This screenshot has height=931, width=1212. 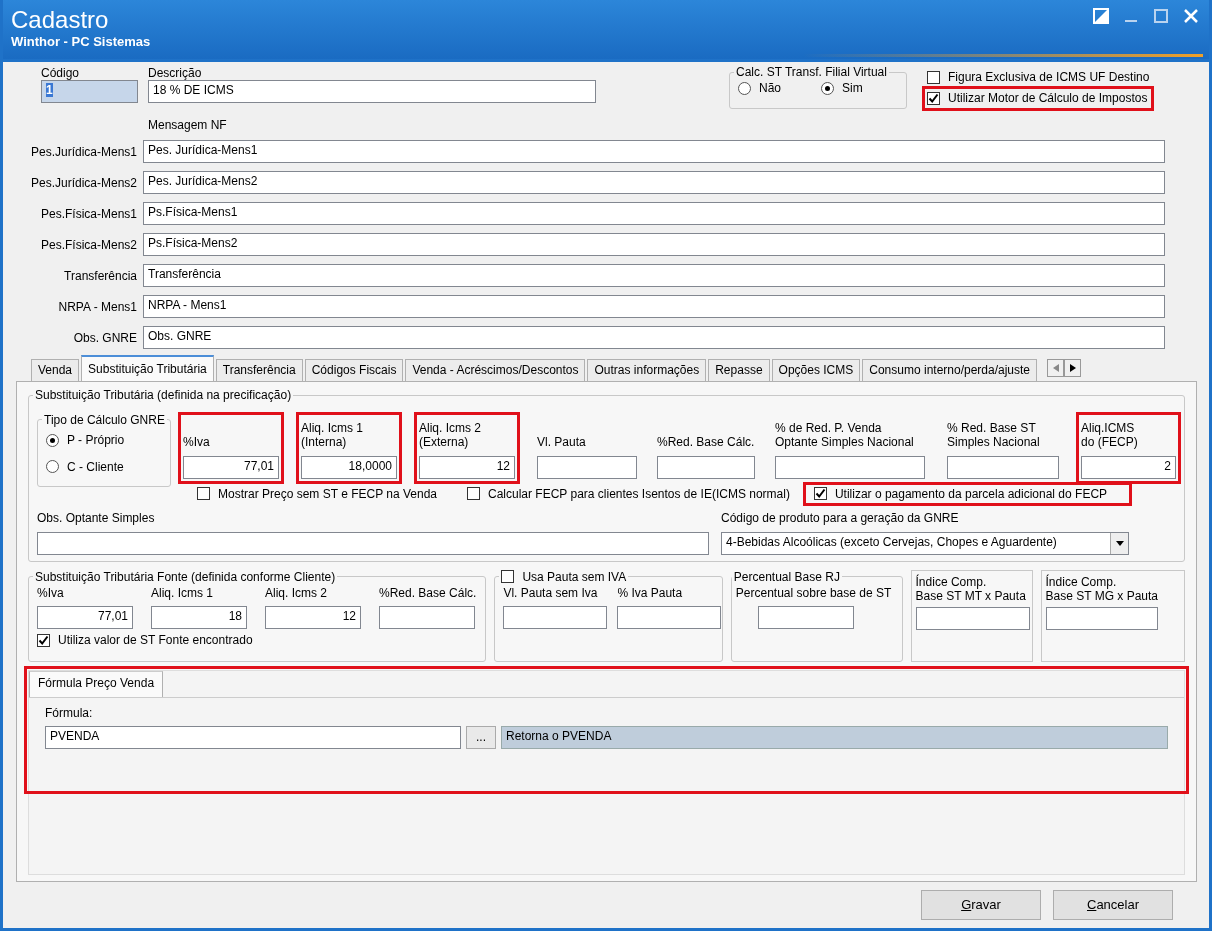 I want to click on field-label: Pes.Física-Mens2, so click(x=88, y=245).